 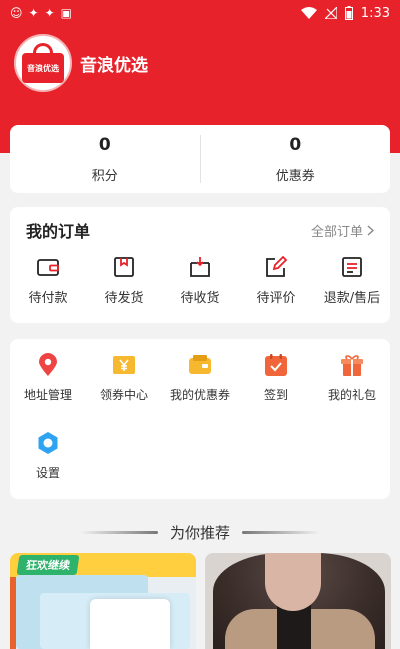 I want to click on recommend-header: 为你推荐, so click(x=200, y=532).